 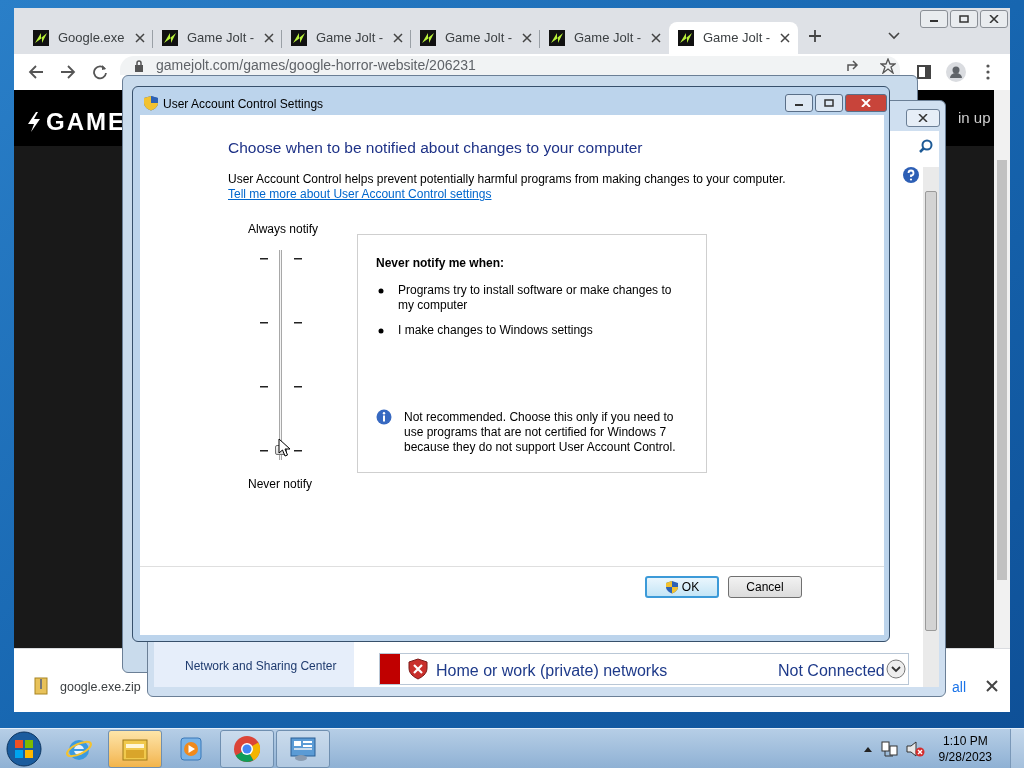 What do you see at coordinates (139, 66) in the screenshot?
I see `lock-icon` at bounding box center [139, 66].